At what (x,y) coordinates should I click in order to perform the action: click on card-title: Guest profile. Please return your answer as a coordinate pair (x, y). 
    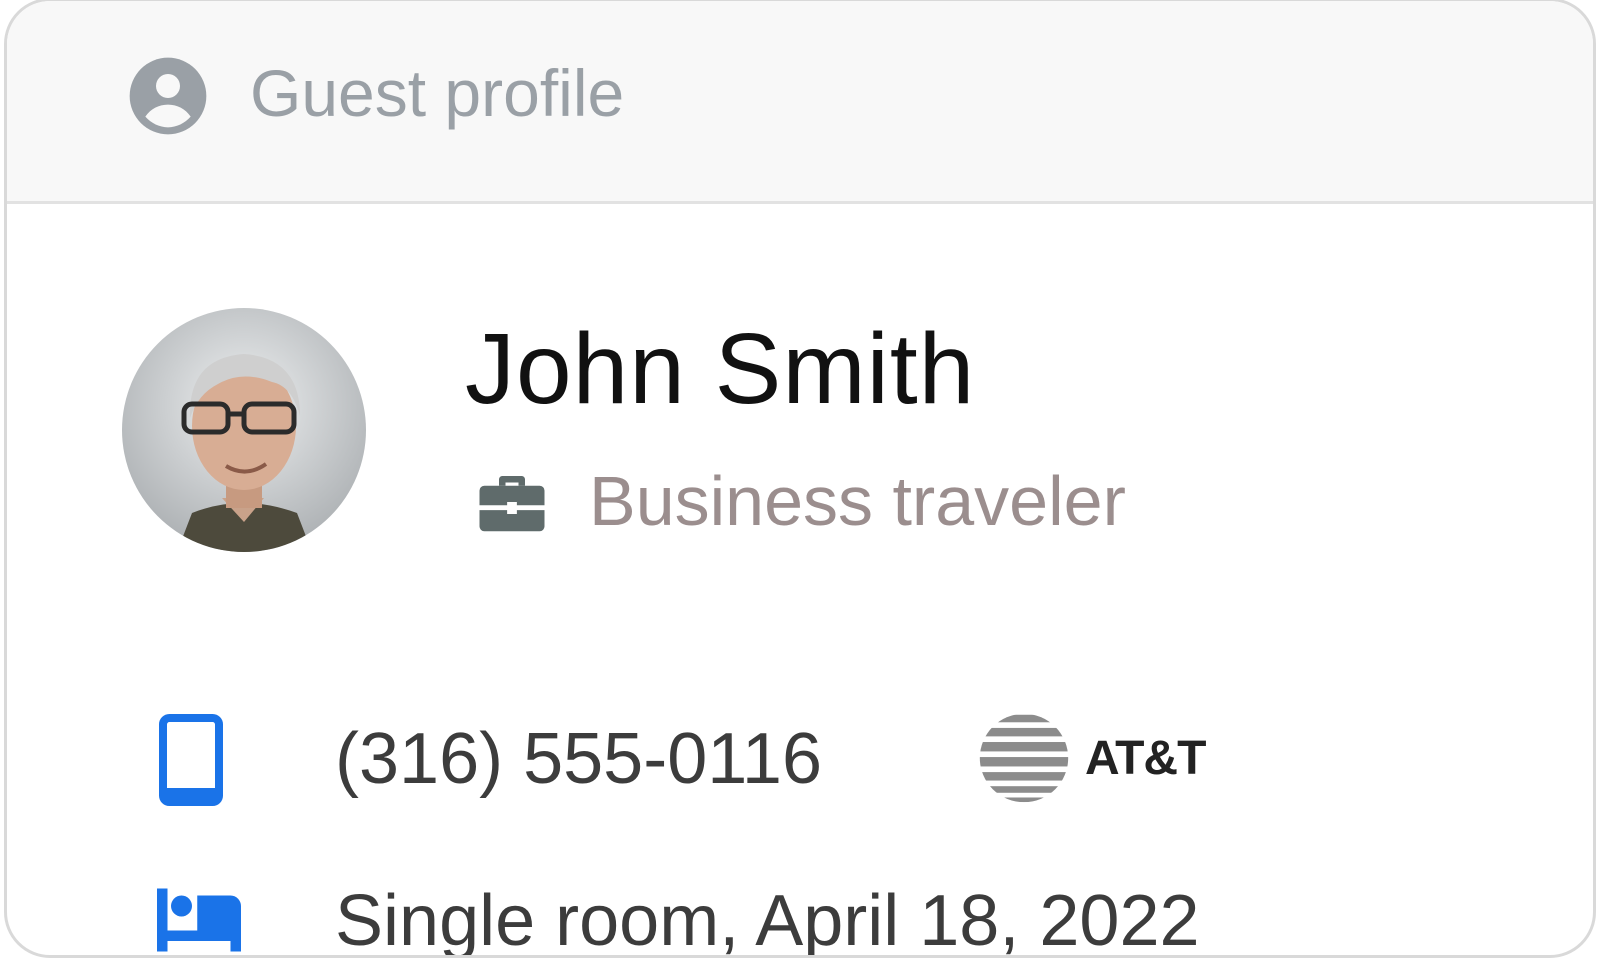
    Looking at the image, I should click on (437, 93).